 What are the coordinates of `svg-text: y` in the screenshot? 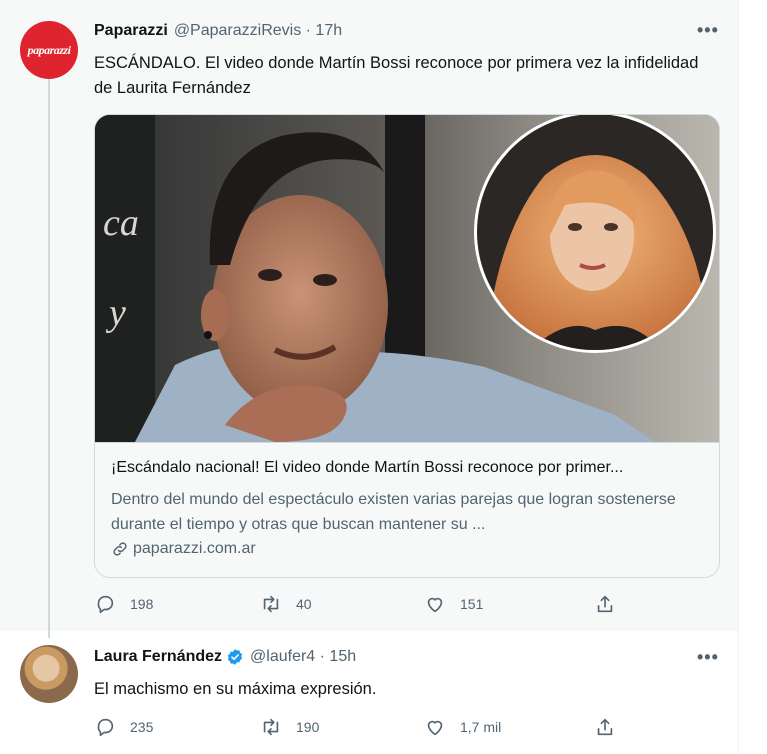 It's located at (115, 313).